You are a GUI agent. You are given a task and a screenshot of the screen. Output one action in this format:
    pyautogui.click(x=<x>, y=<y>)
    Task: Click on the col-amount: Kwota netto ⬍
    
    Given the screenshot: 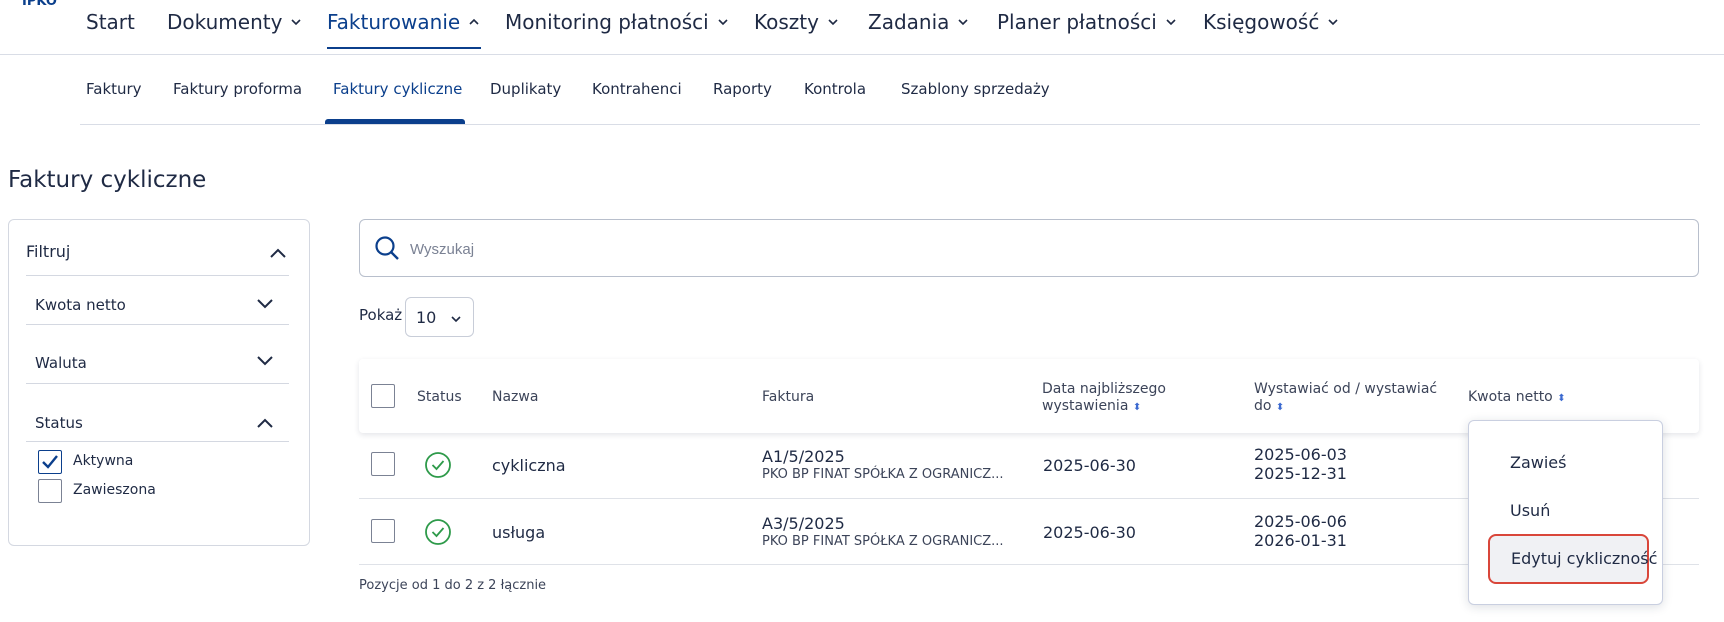 What is the action you would take?
    pyautogui.click(x=1517, y=398)
    